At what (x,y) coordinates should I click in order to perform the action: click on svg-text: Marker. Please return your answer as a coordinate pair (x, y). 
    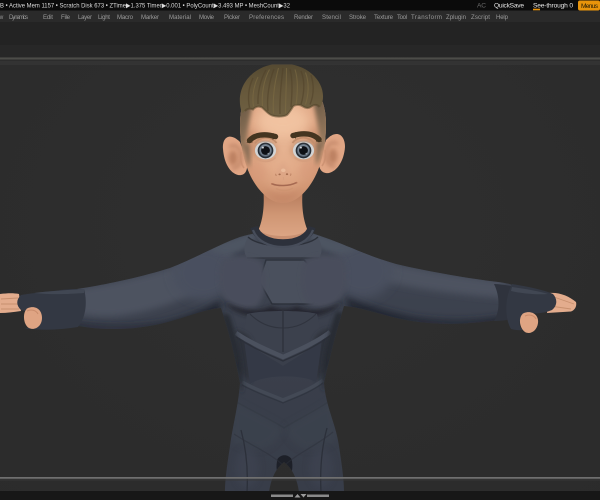
    Looking at the image, I should click on (150, 17).